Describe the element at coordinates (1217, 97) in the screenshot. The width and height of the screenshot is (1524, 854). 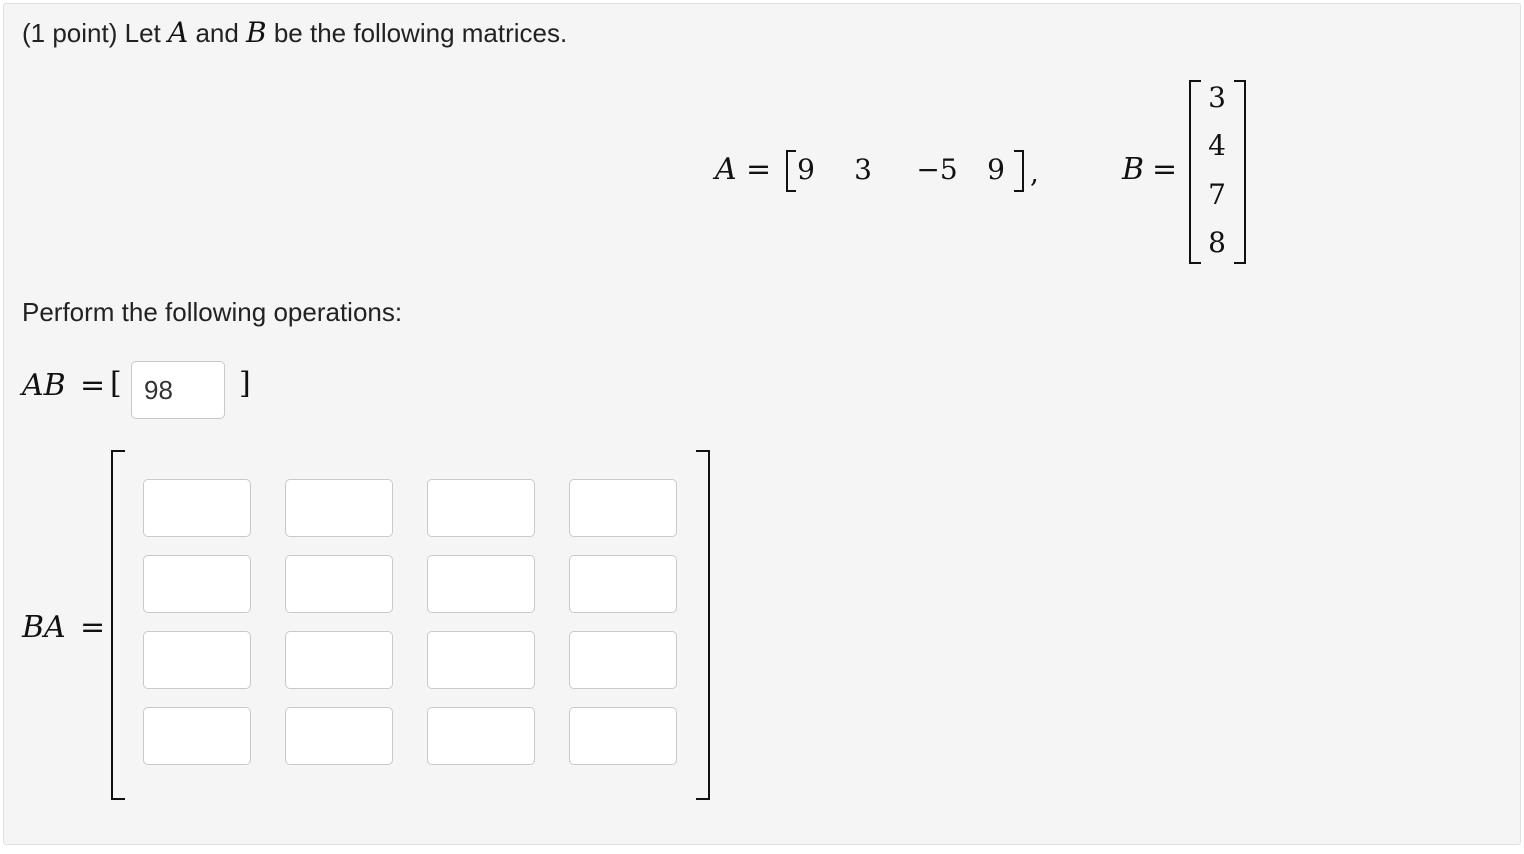
I see `matrix-b-entry: 3` at that location.